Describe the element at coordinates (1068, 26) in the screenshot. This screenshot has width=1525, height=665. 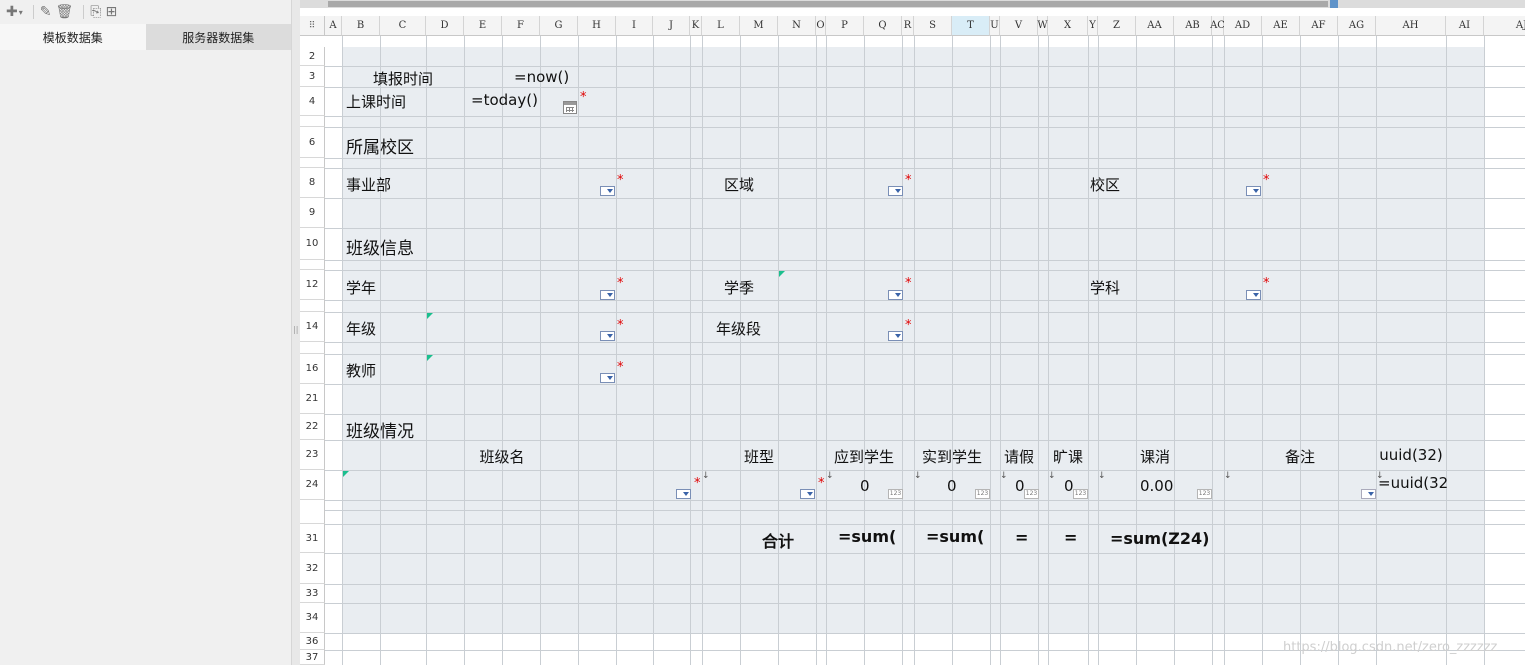
I see `column-header-x: X` at that location.